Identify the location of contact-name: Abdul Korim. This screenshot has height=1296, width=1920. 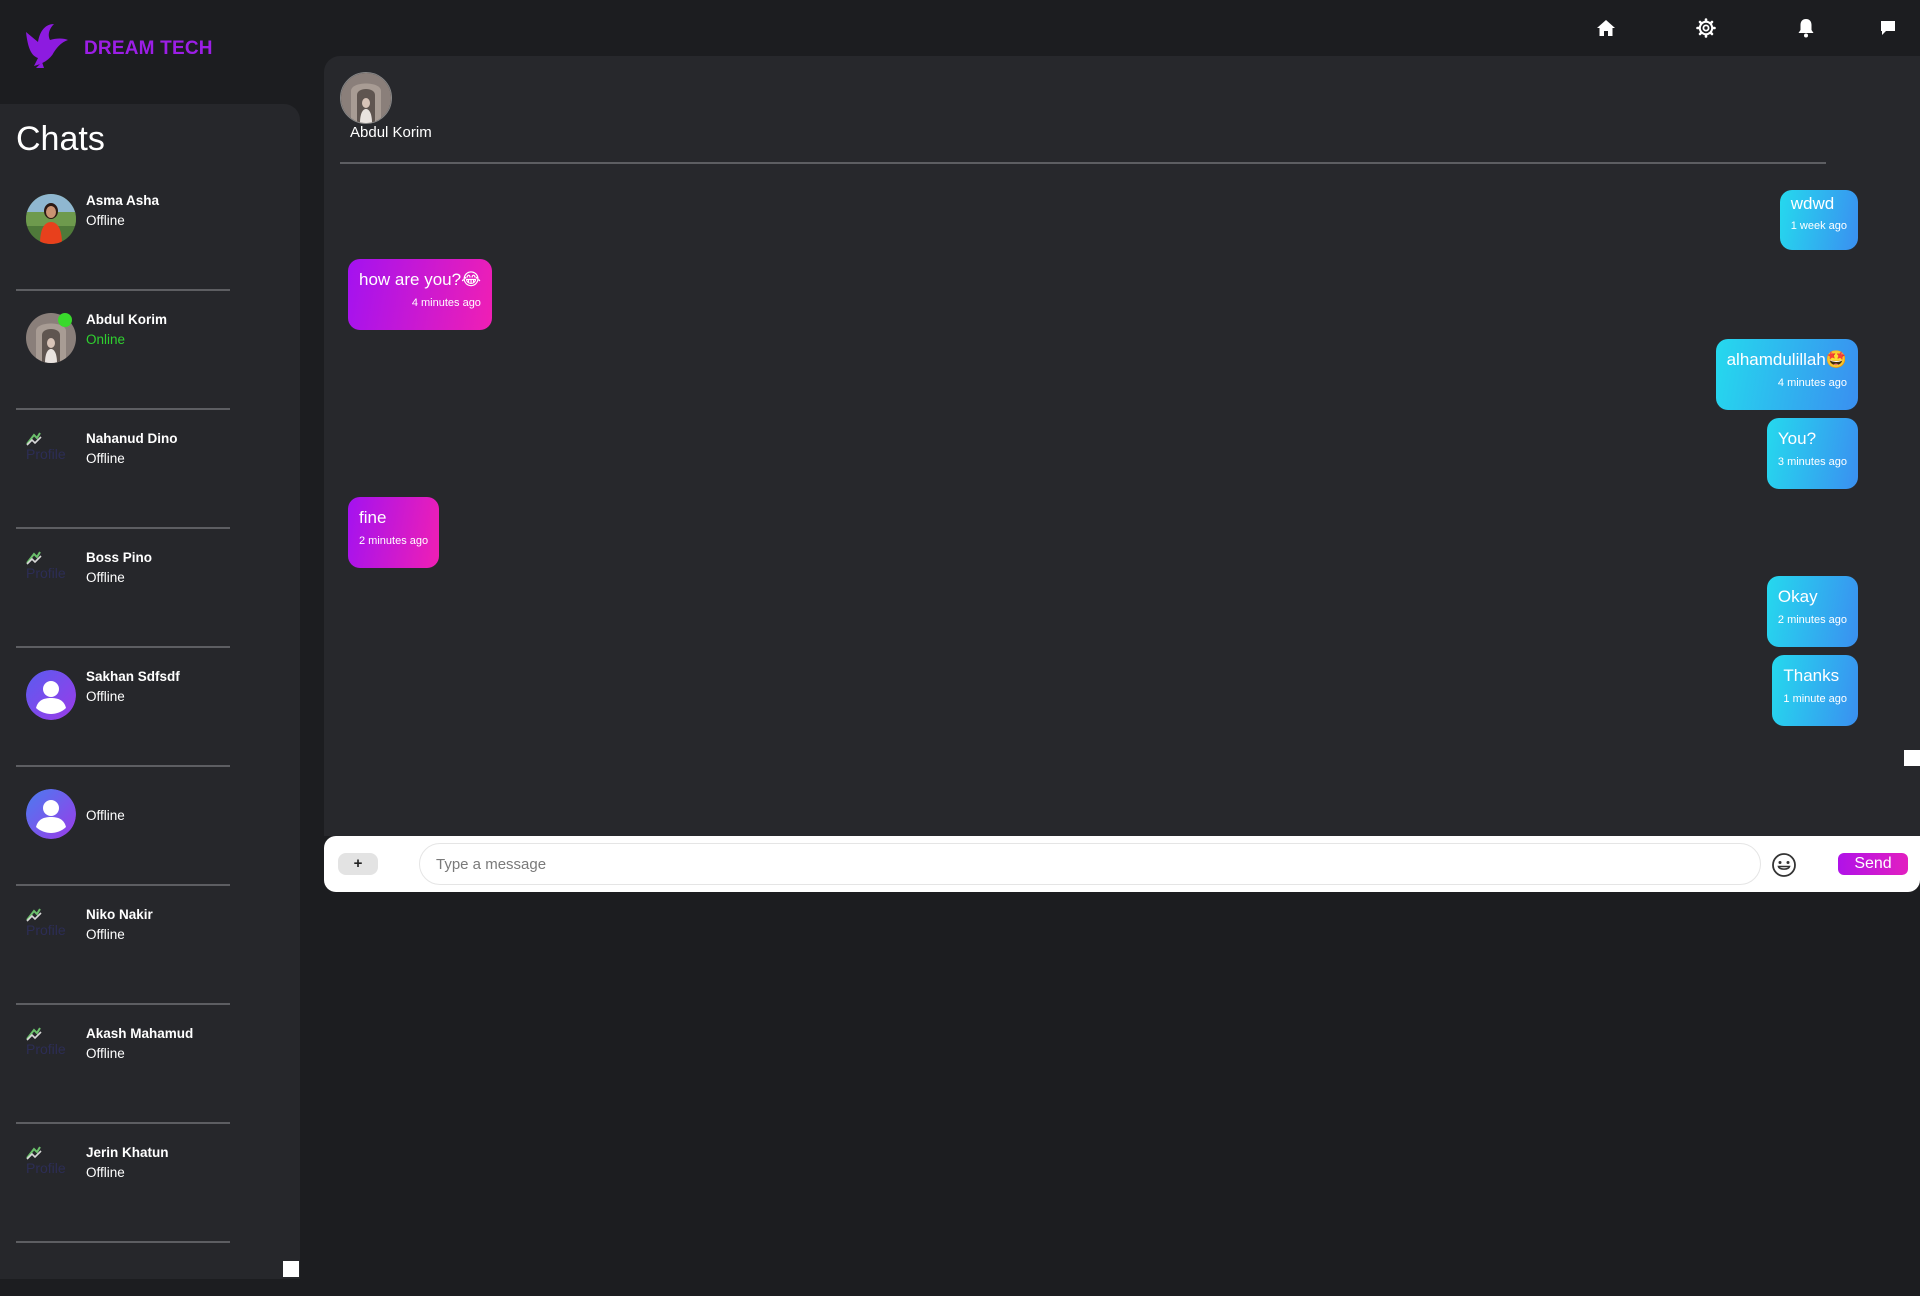
(391, 132).